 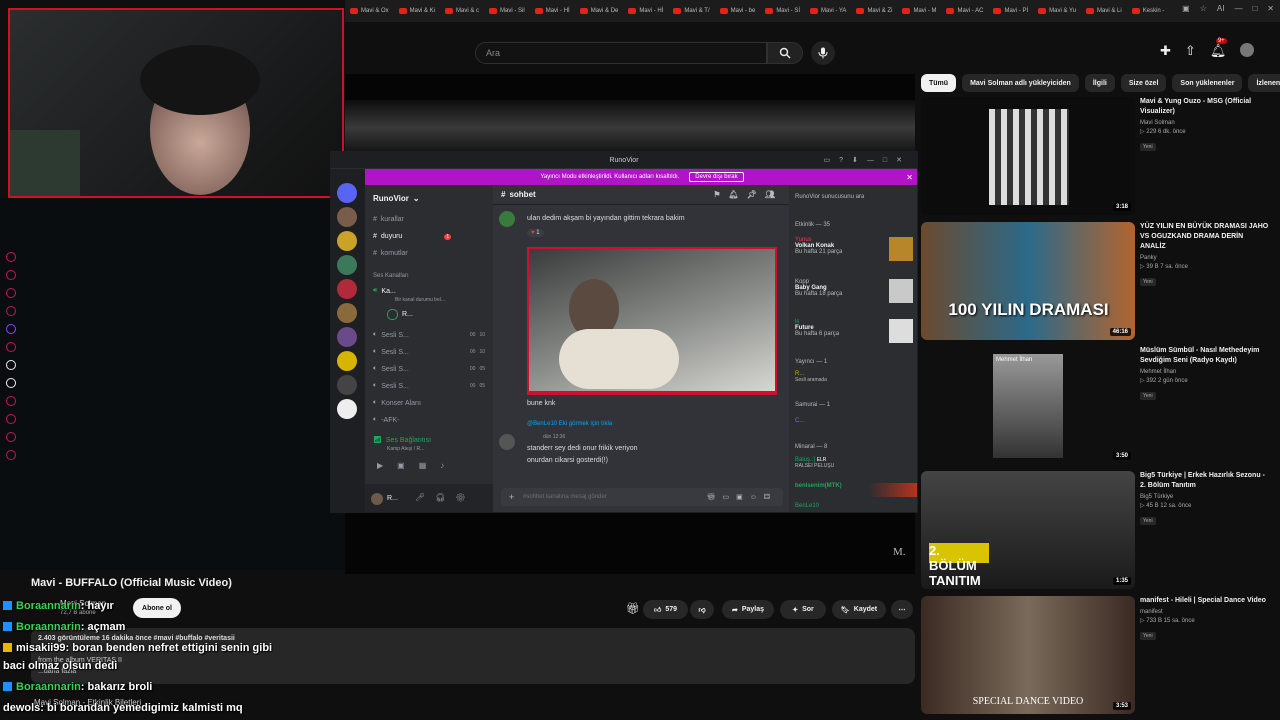 What do you see at coordinates (1028, 405) in the screenshot?
I see `thumbnail: Mehmet İlhan 3:50` at bounding box center [1028, 405].